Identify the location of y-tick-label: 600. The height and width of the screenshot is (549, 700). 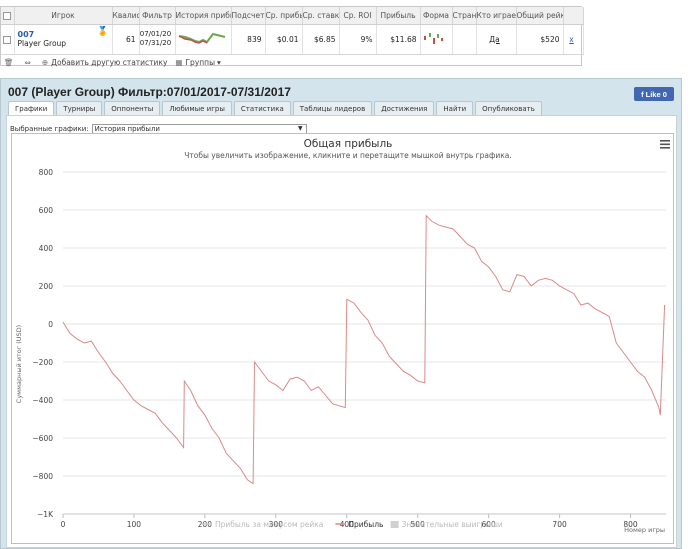
(46, 210).